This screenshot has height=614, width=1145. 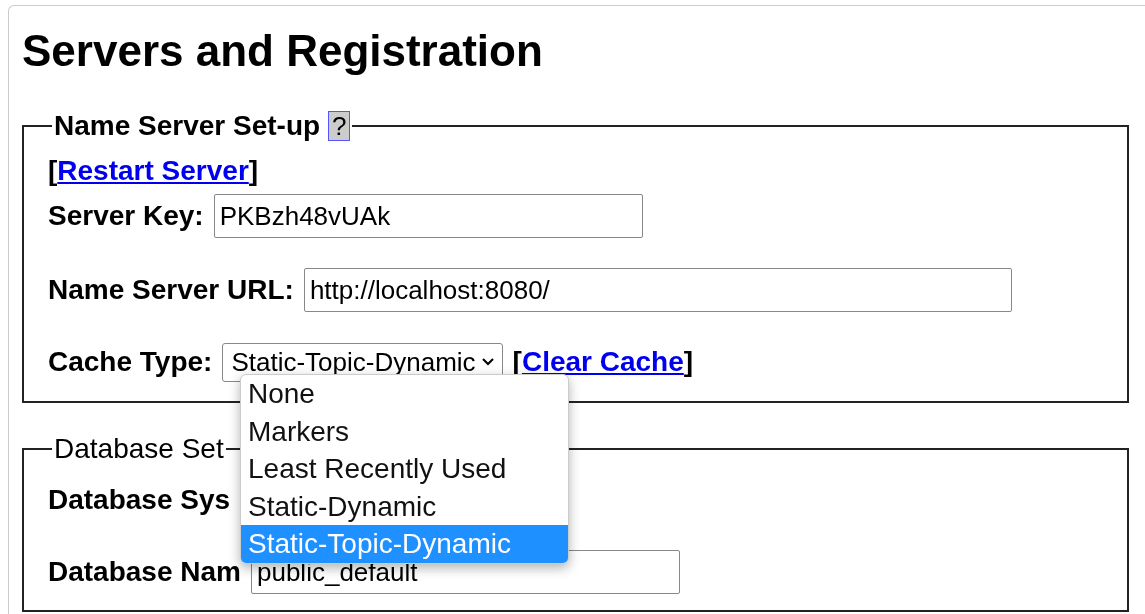 I want to click on field-label: Database Nam, so click(x=144, y=572).